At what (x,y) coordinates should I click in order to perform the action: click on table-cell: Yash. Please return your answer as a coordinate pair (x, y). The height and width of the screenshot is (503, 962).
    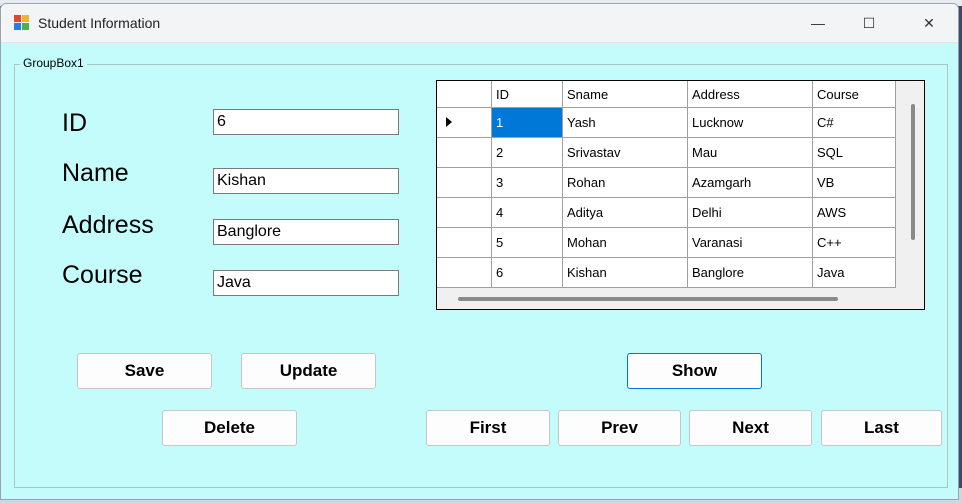
    Looking at the image, I should click on (625, 122).